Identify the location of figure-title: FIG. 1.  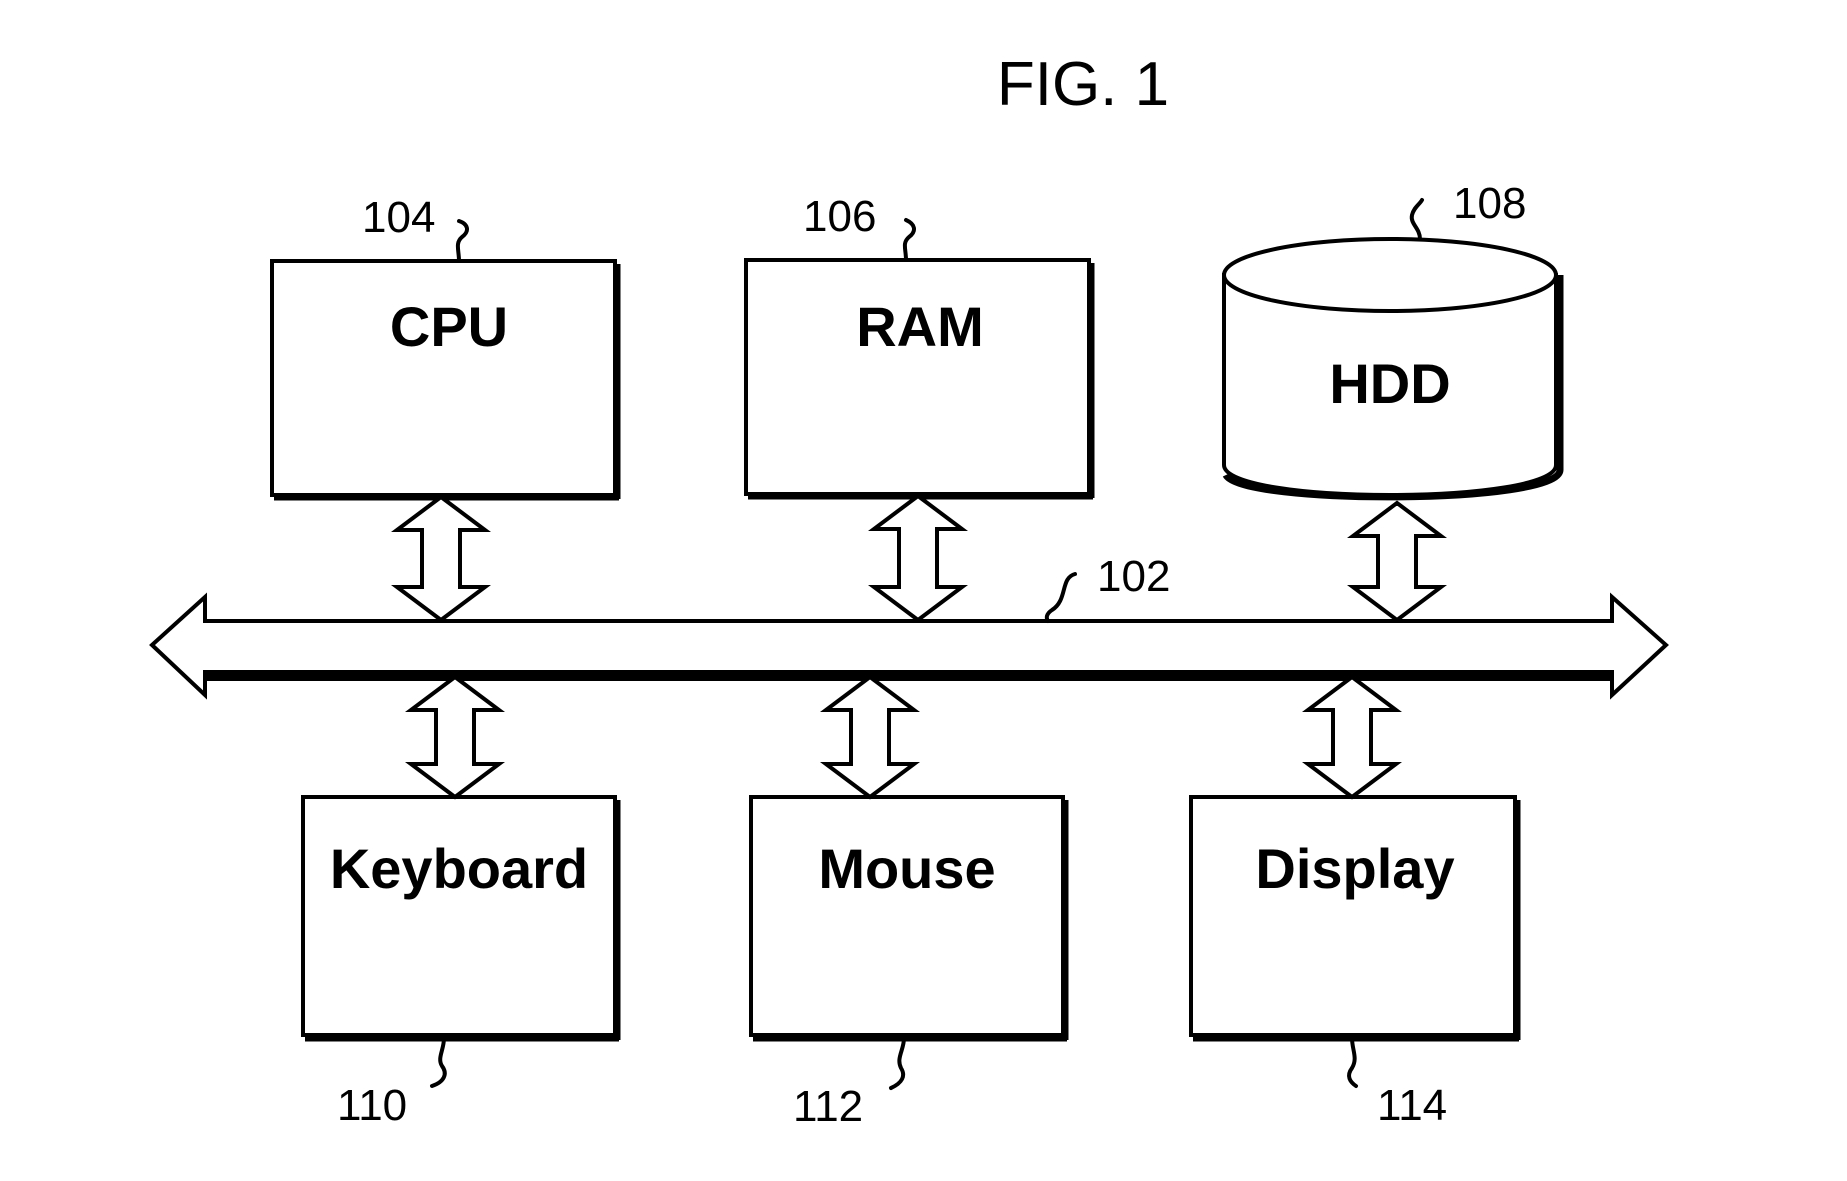
(1083, 84).